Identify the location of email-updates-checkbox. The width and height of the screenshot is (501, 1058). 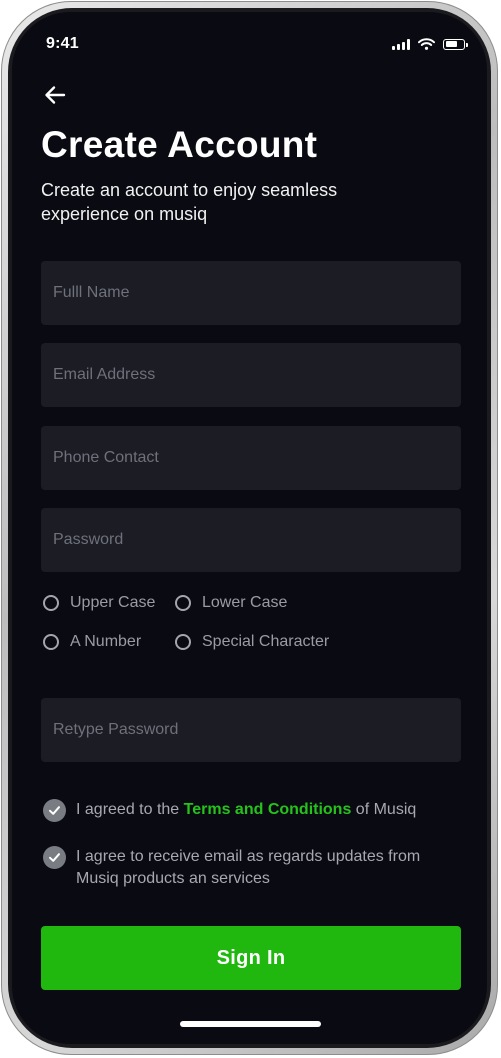
(54, 857).